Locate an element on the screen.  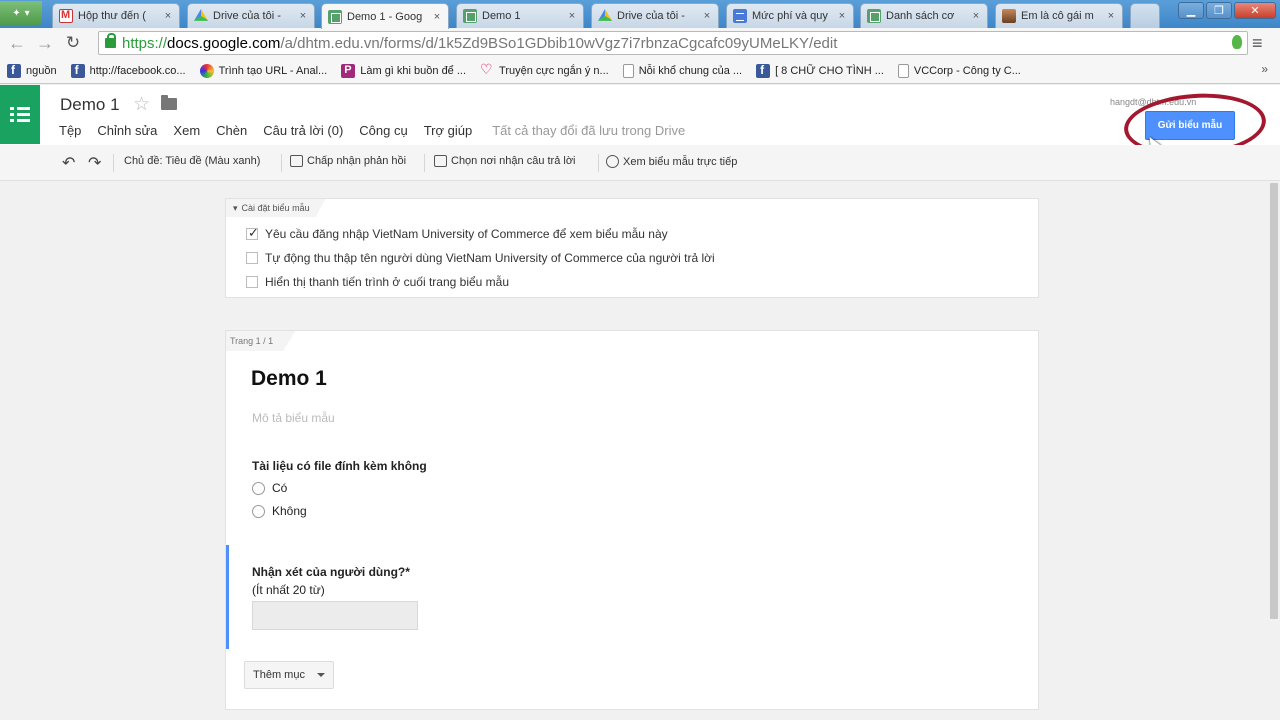
tab-photo: Em là cô gái m × is located at coordinates (1059, 15).